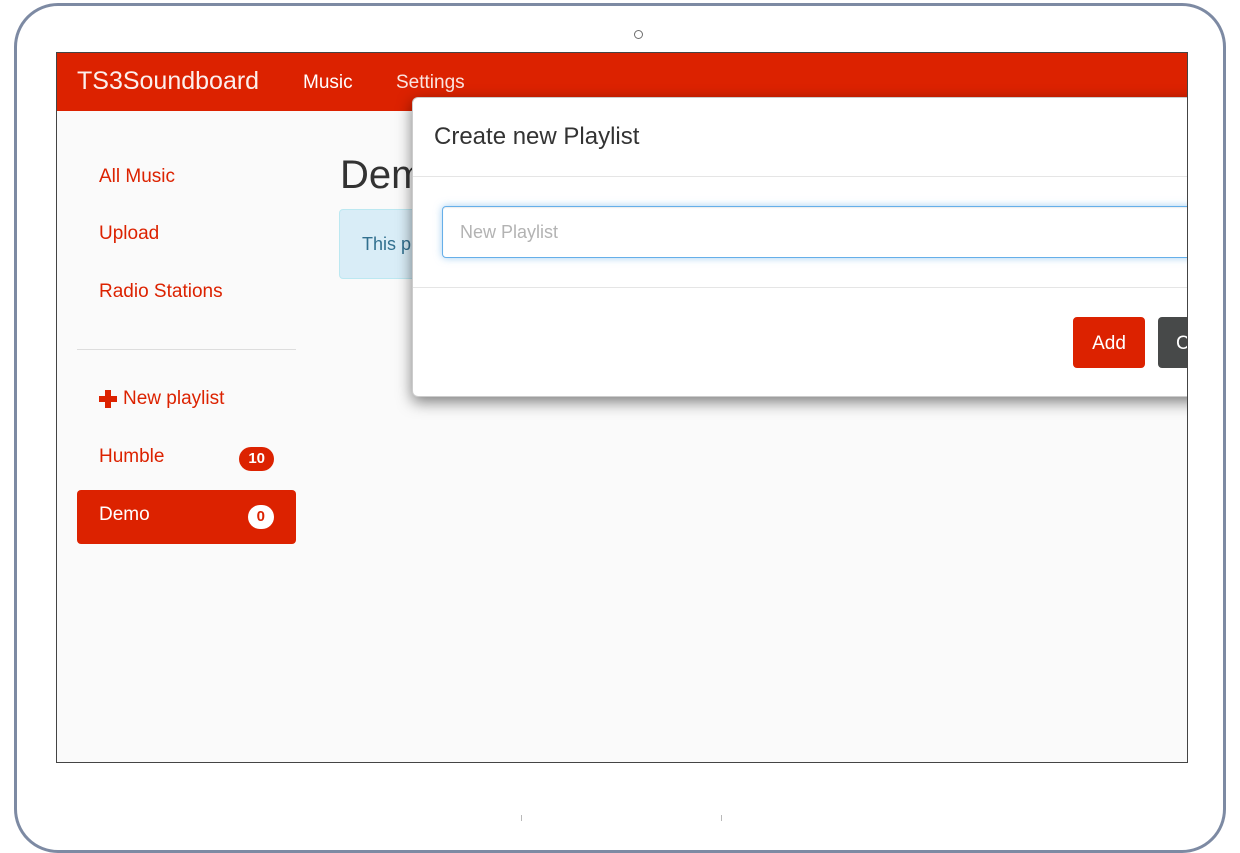  What do you see at coordinates (430, 83) in the screenshot?
I see `nav-settings: Settings` at bounding box center [430, 83].